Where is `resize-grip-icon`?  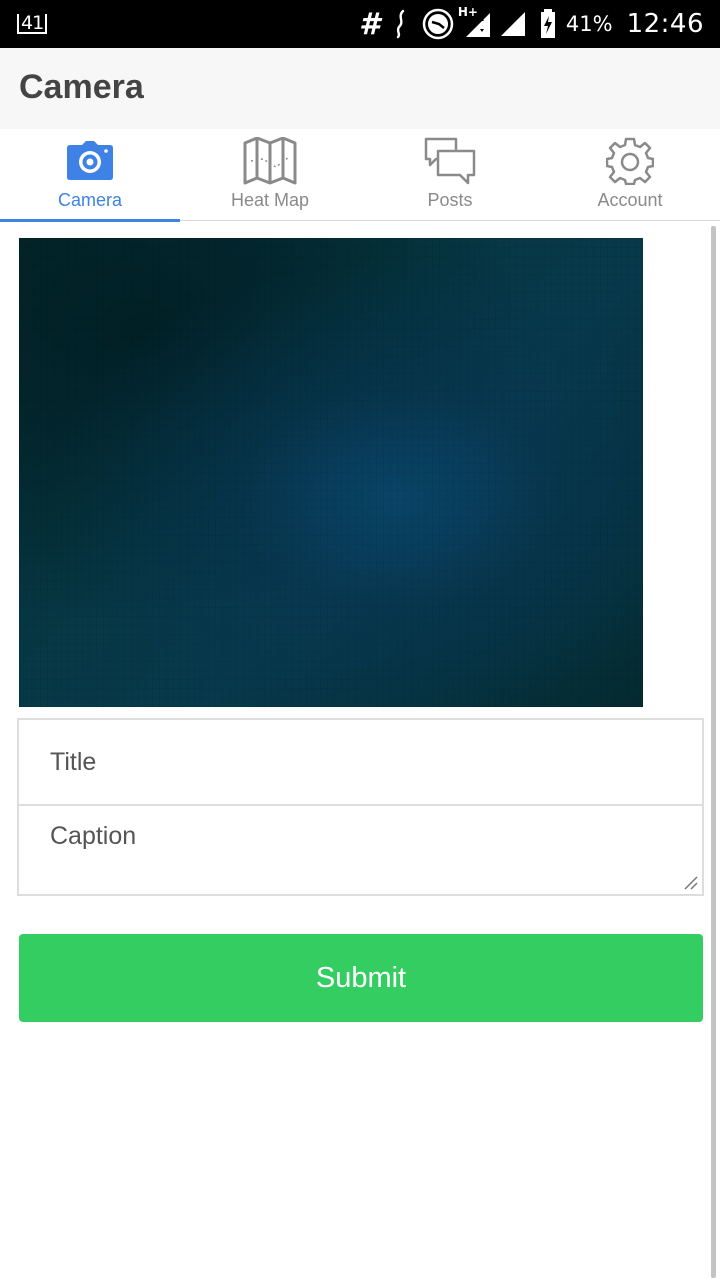 resize-grip-icon is located at coordinates (691, 883).